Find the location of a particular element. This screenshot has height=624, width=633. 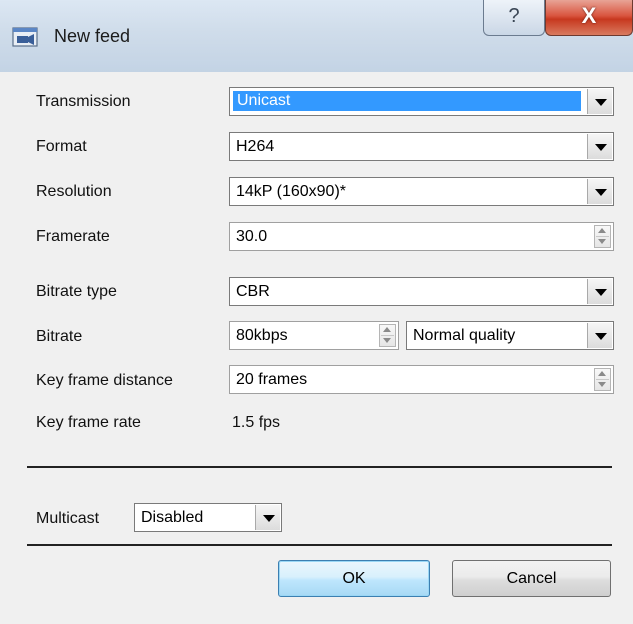

bitrate-quality-select: Normal quality is located at coordinates (510, 335).